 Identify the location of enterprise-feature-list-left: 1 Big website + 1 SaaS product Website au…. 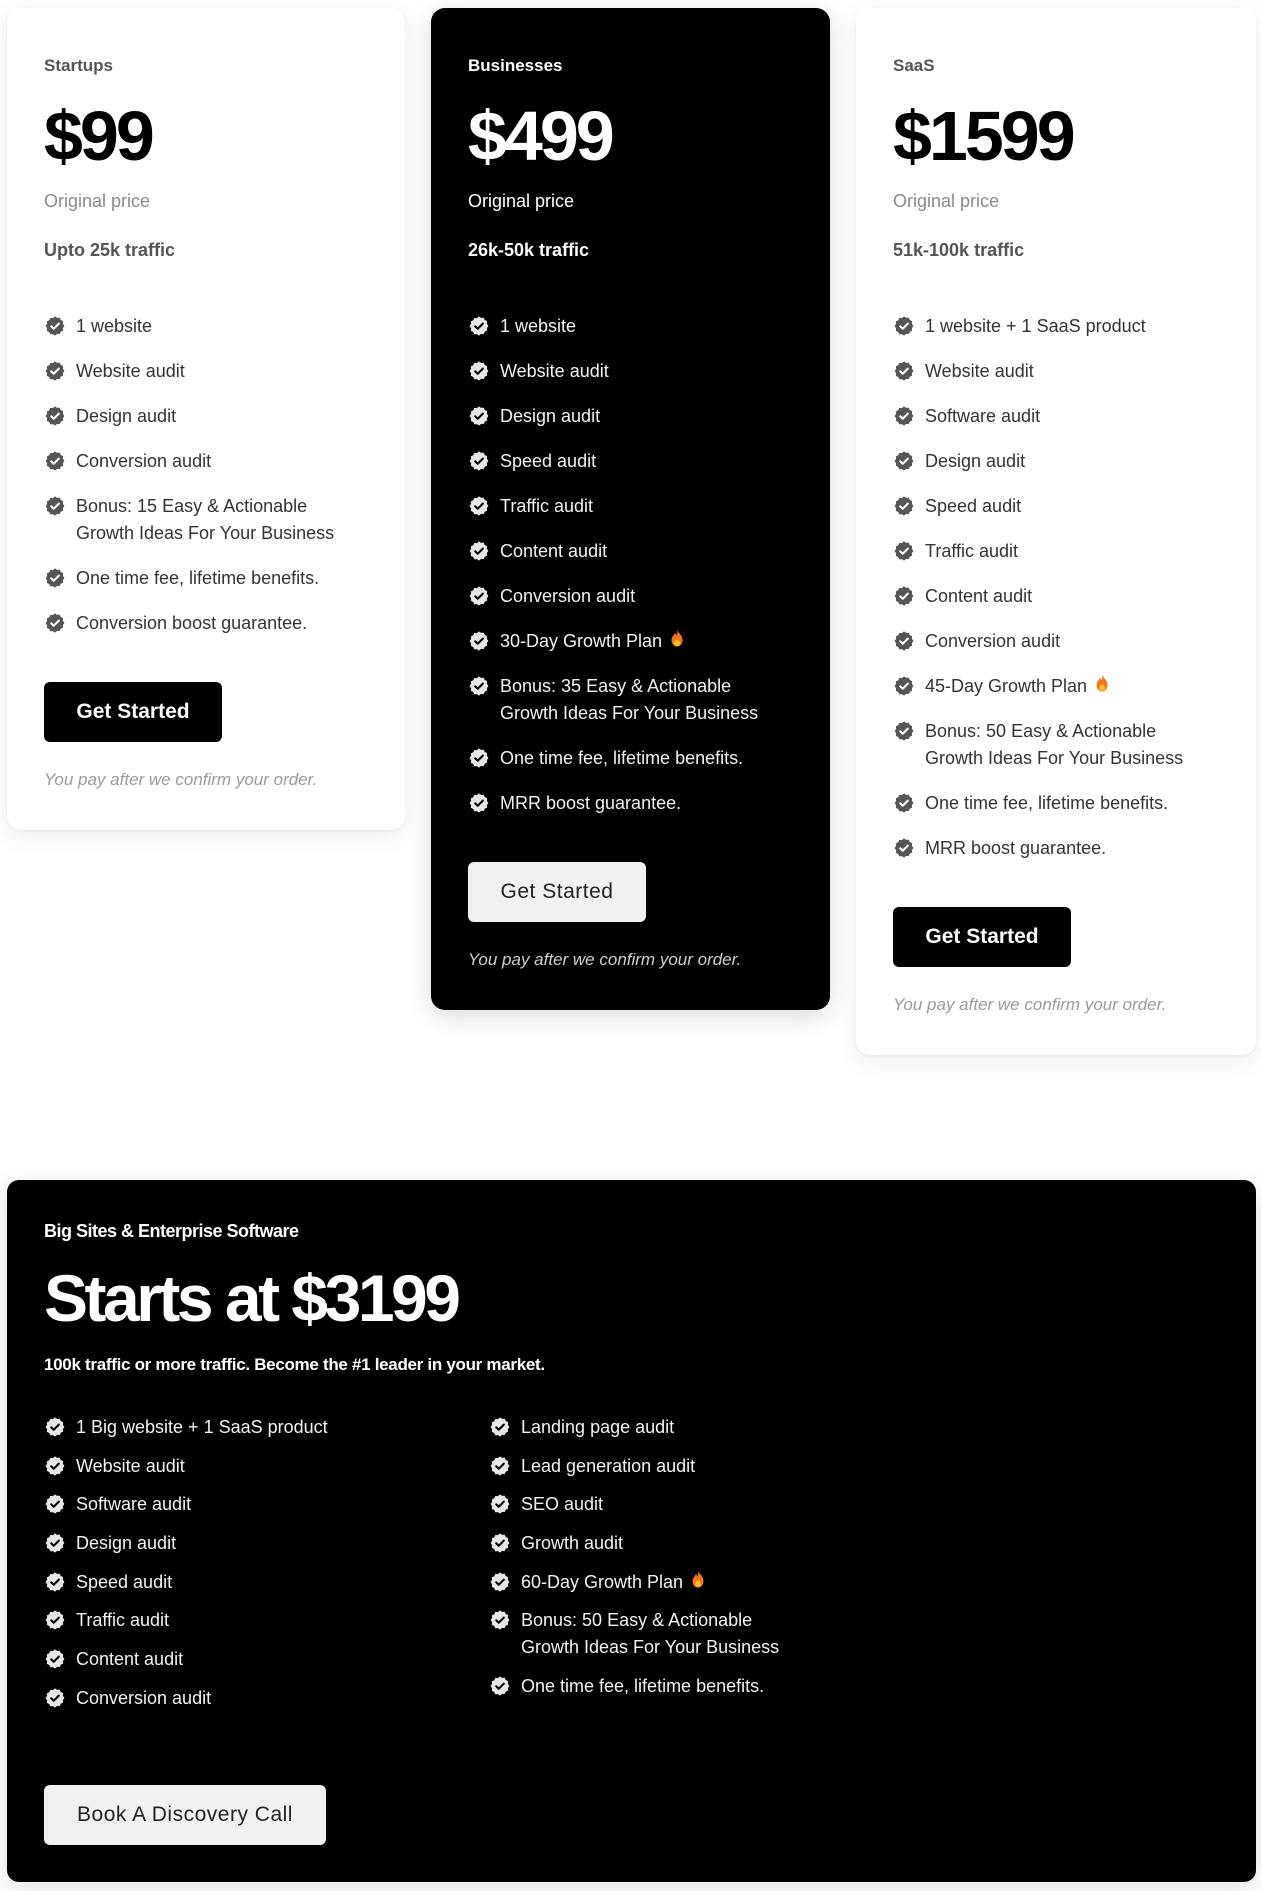
(266, 1569).